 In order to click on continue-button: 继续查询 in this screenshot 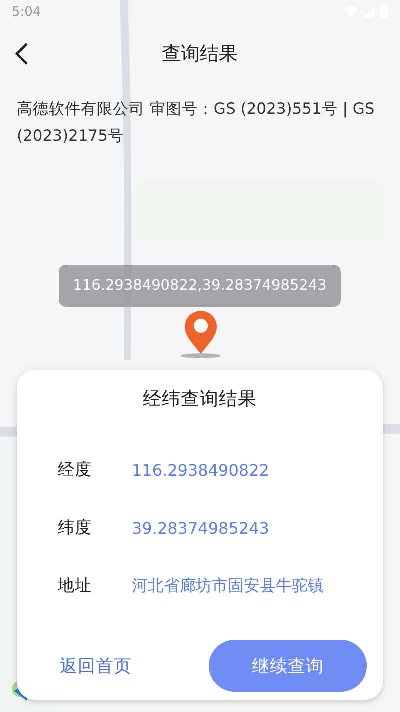, I will do `click(288, 666)`.